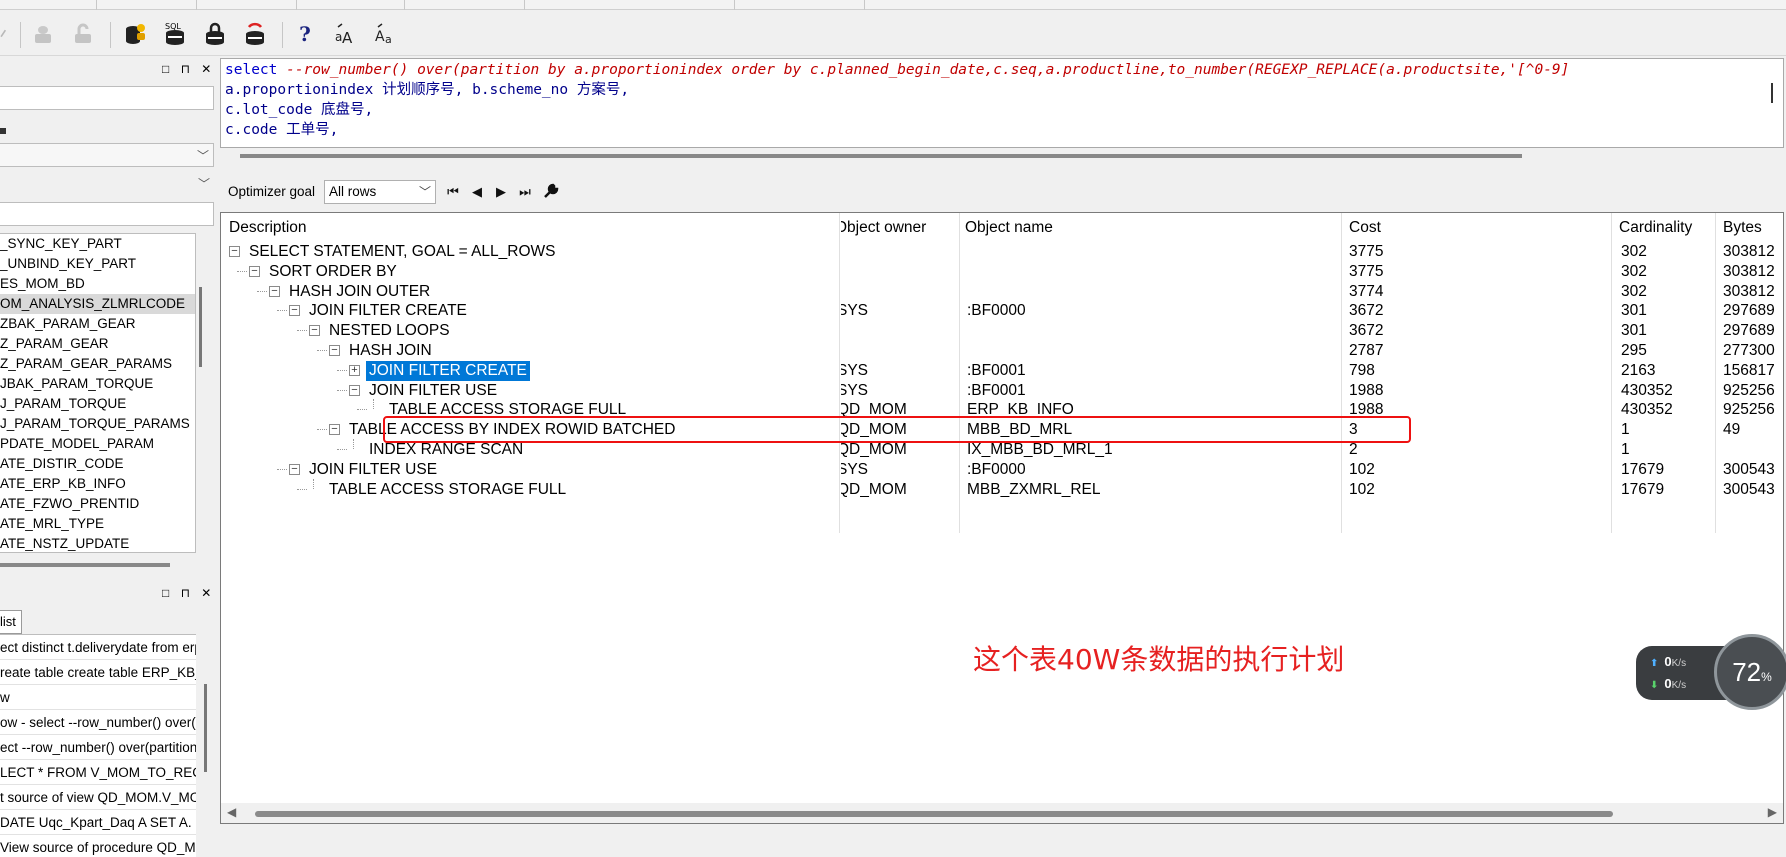 This screenshot has width=1786, height=857. What do you see at coordinates (525, 192) in the screenshot?
I see `last-record-icon: ⏭` at bounding box center [525, 192].